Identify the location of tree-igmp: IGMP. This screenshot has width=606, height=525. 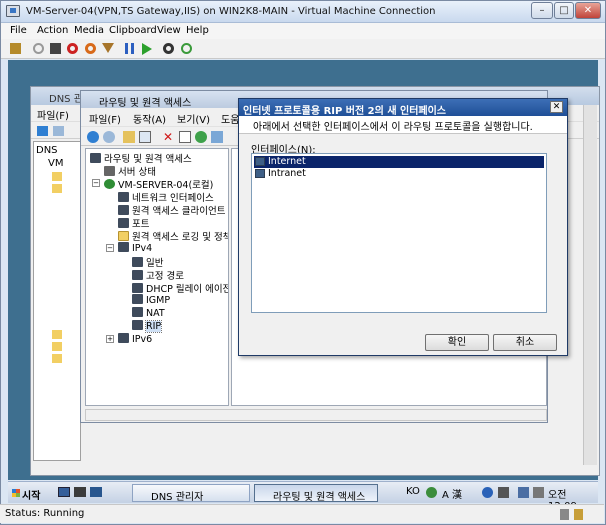
(151, 300).